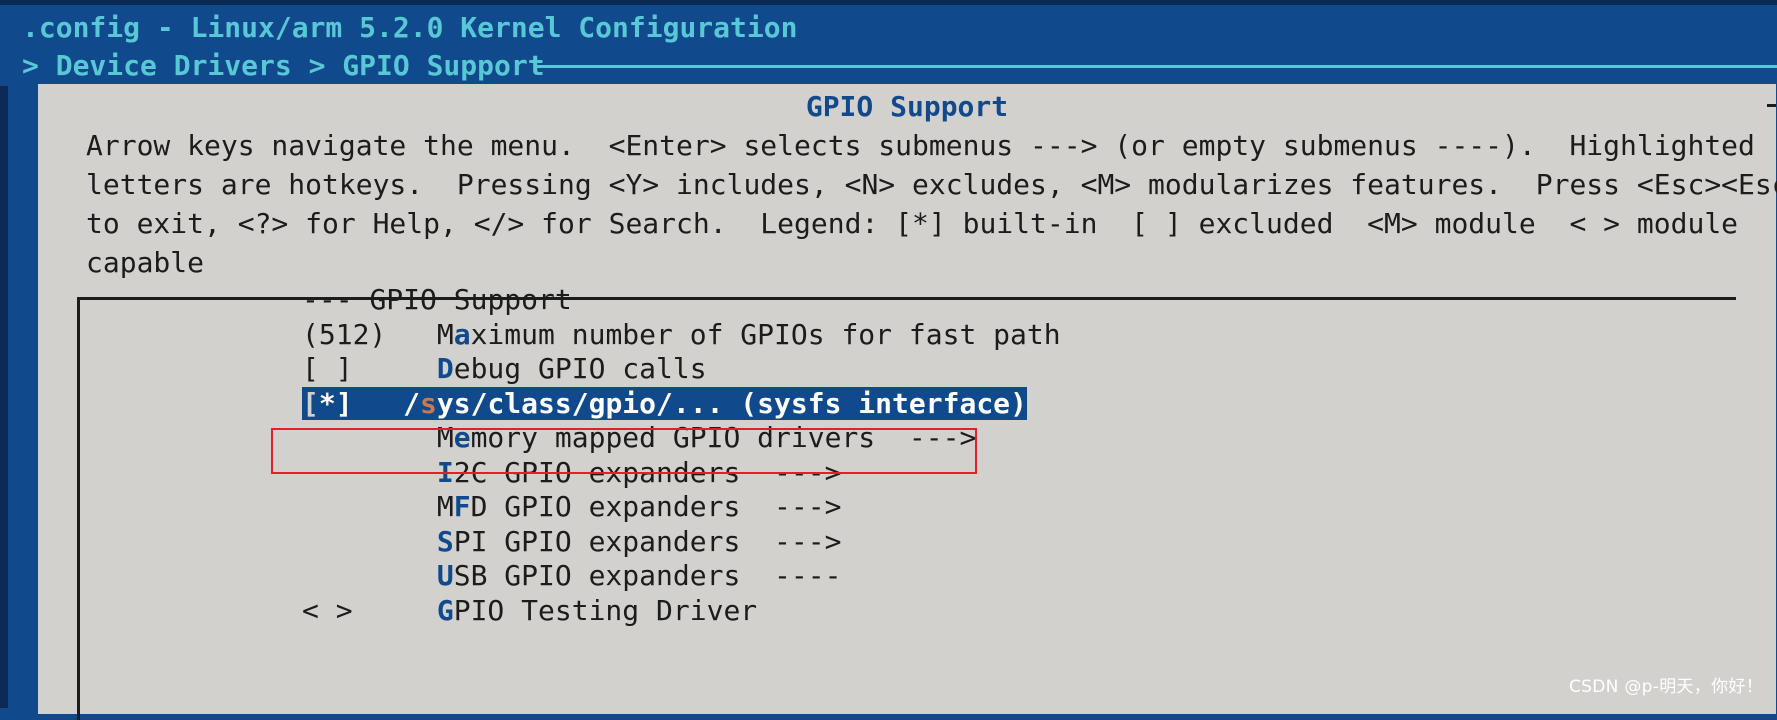 This screenshot has height=720, width=1777. Describe the element at coordinates (369, 368) in the screenshot. I see `menu-item-state: [ ]` at that location.